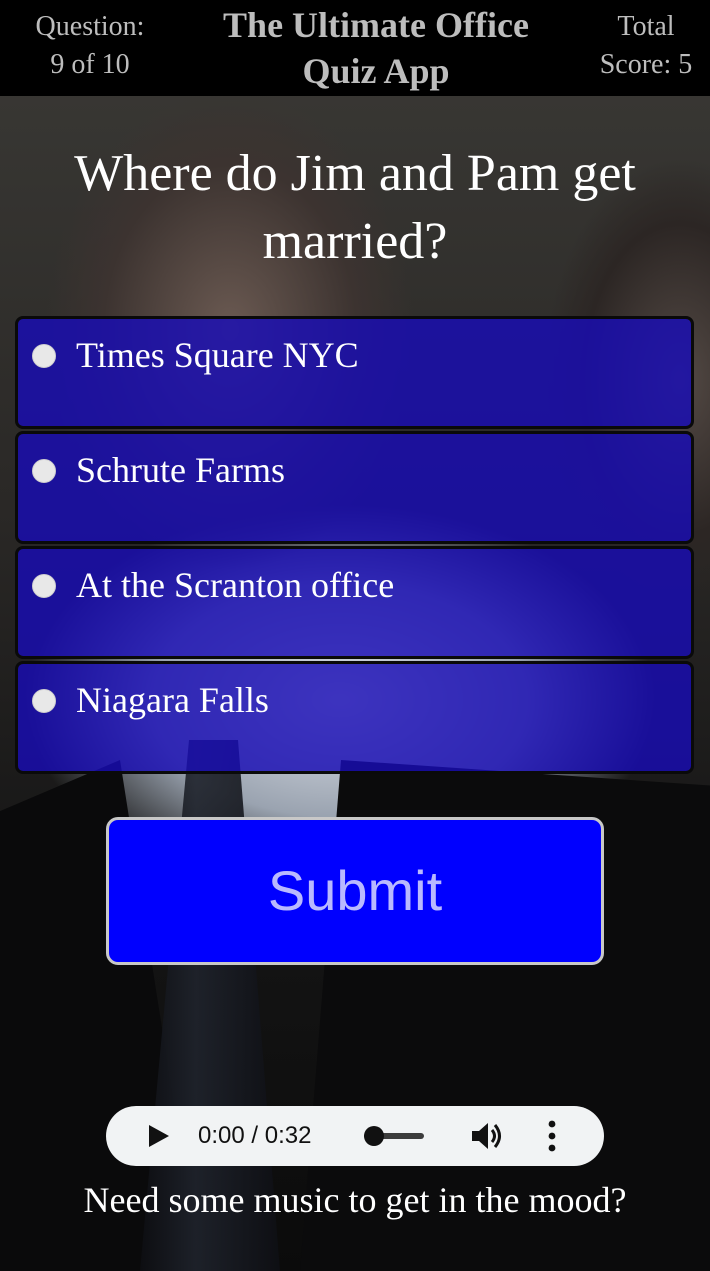 This screenshot has width=710, height=1271. Describe the element at coordinates (90, 46) in the screenshot. I see `question-counter: Question: 9 of 10` at that location.